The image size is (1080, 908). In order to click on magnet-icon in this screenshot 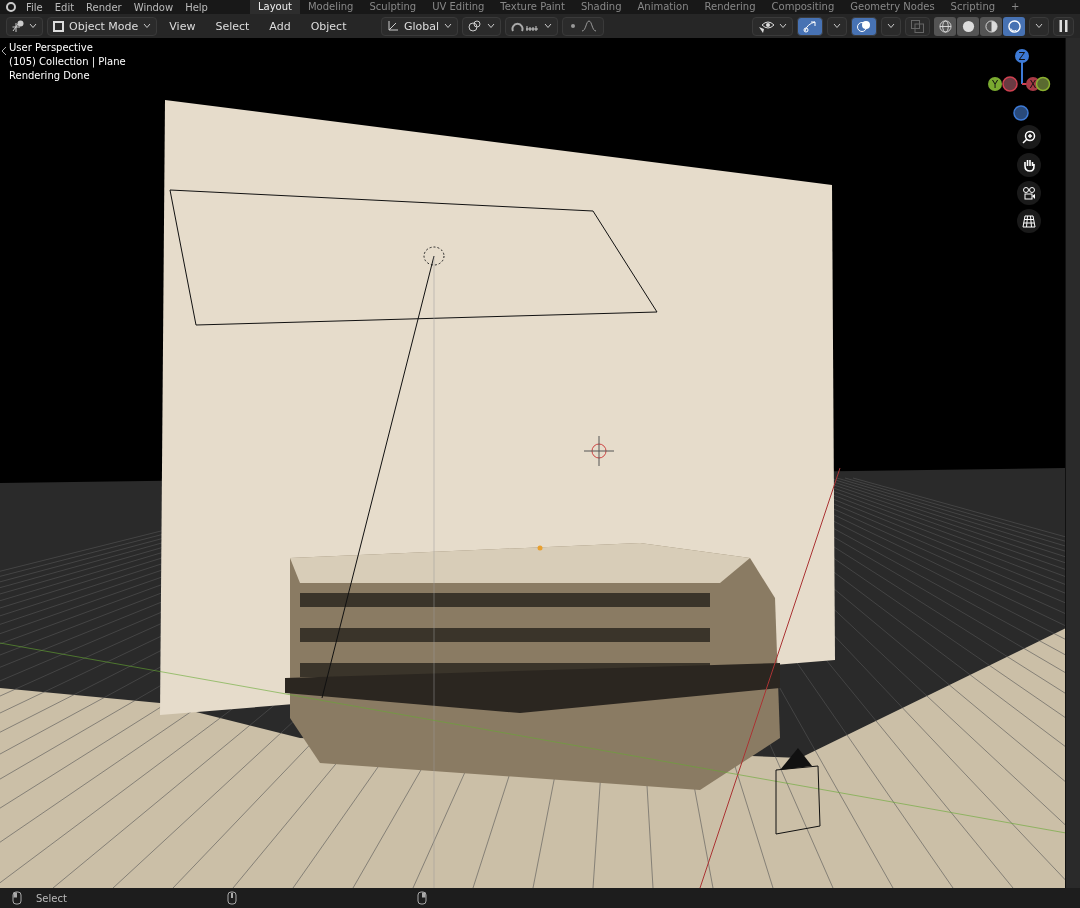, I will do `click(525, 26)`.